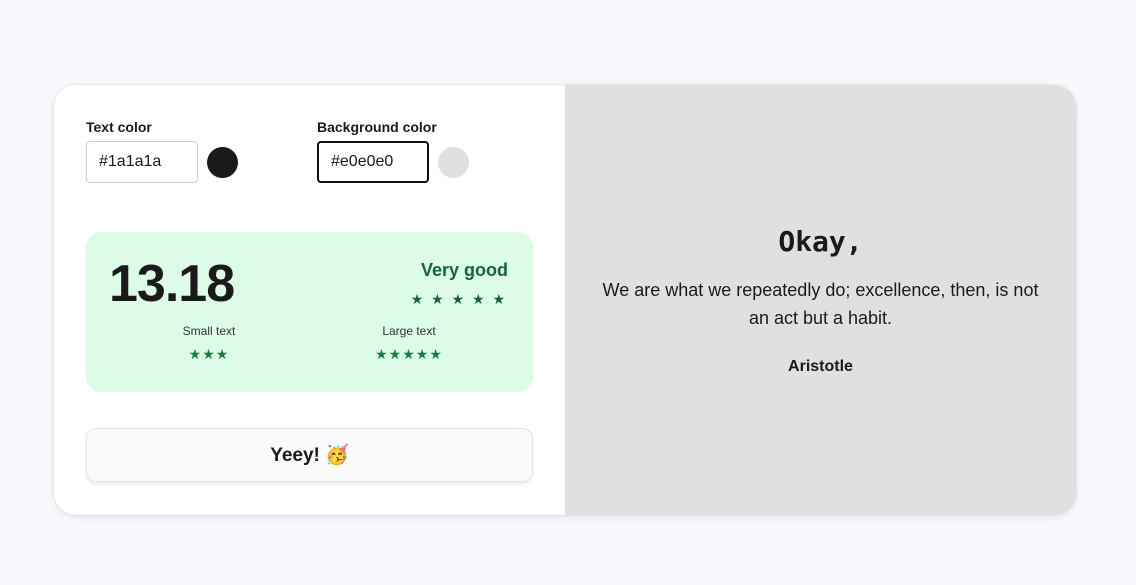 This screenshot has width=1136, height=585. Describe the element at coordinates (820, 366) in the screenshot. I see `preview-author: Aristotle` at that location.